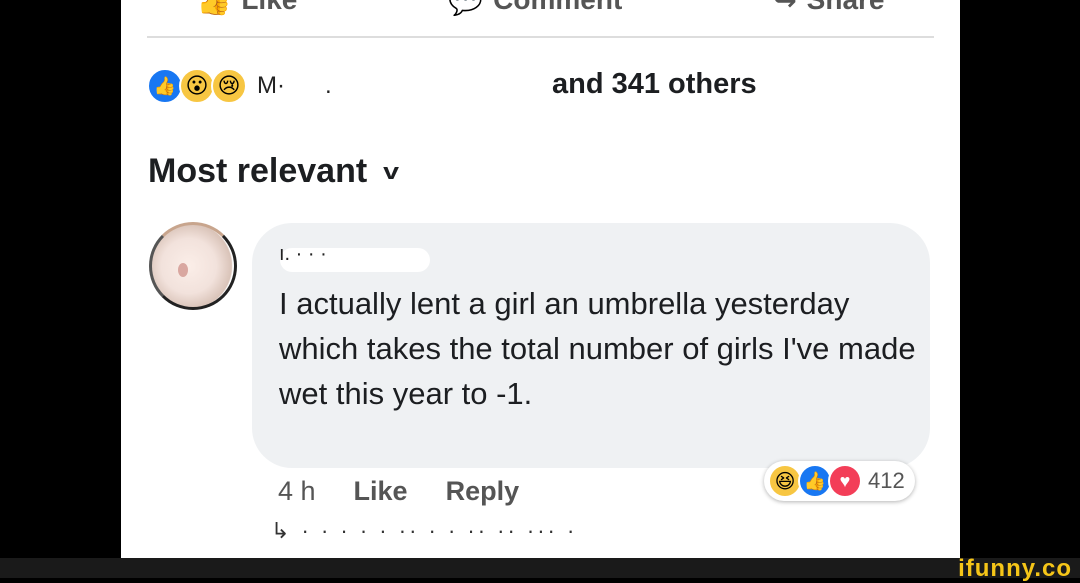 The width and height of the screenshot is (1080, 583). I want to click on comment-action-label: Comment, so click(557, 8).